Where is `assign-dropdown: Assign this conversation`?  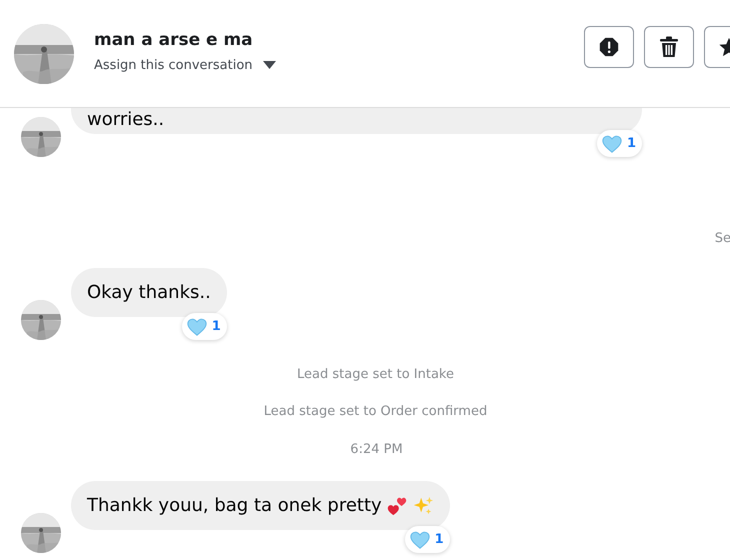 assign-dropdown: Assign this conversation is located at coordinates (185, 65).